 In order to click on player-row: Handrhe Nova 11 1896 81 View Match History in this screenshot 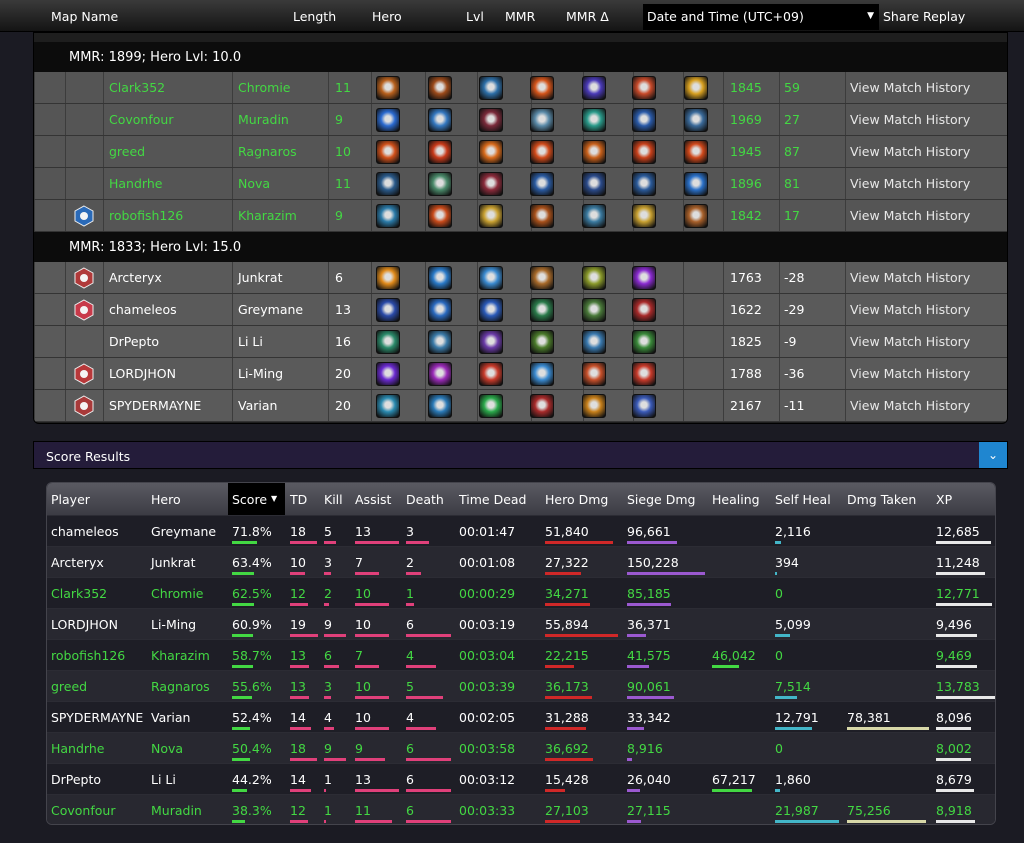, I will do `click(520, 184)`.